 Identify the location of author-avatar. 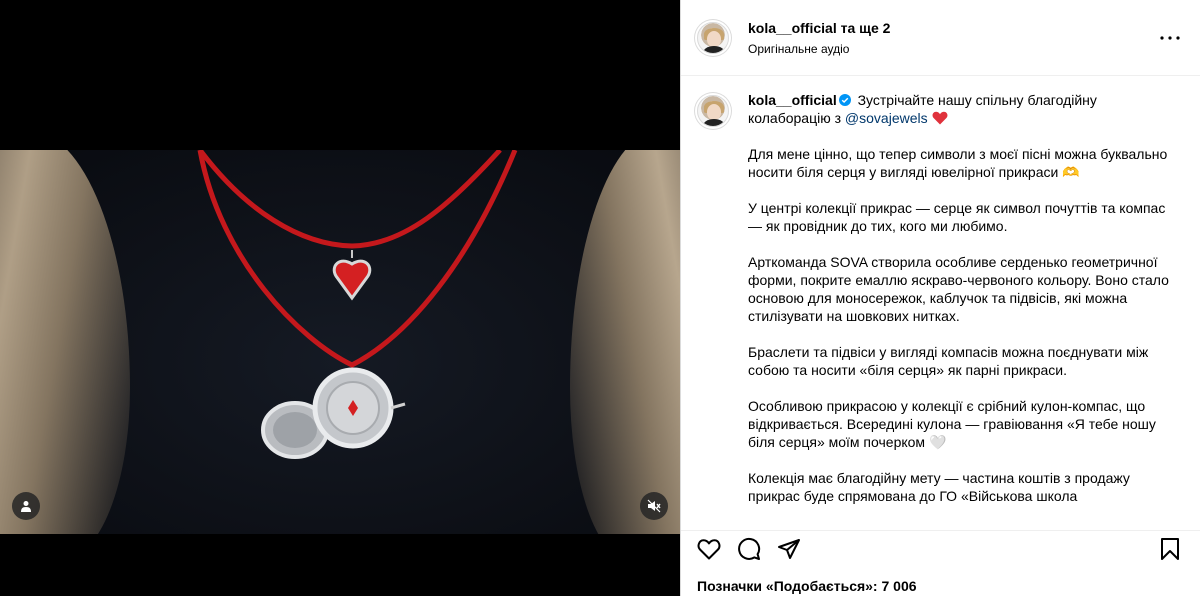
(713, 37).